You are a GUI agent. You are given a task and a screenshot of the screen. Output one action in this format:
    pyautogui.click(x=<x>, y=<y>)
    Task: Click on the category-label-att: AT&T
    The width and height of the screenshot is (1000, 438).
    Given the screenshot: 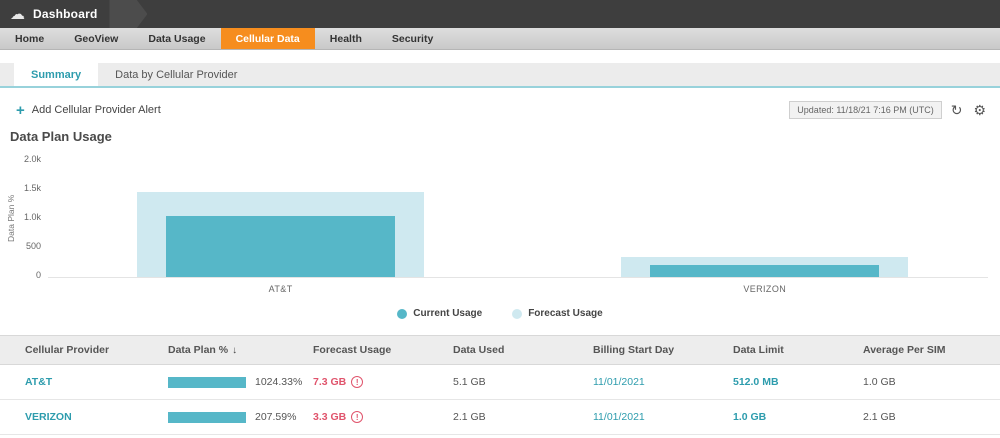 What is the action you would take?
    pyautogui.click(x=280, y=289)
    